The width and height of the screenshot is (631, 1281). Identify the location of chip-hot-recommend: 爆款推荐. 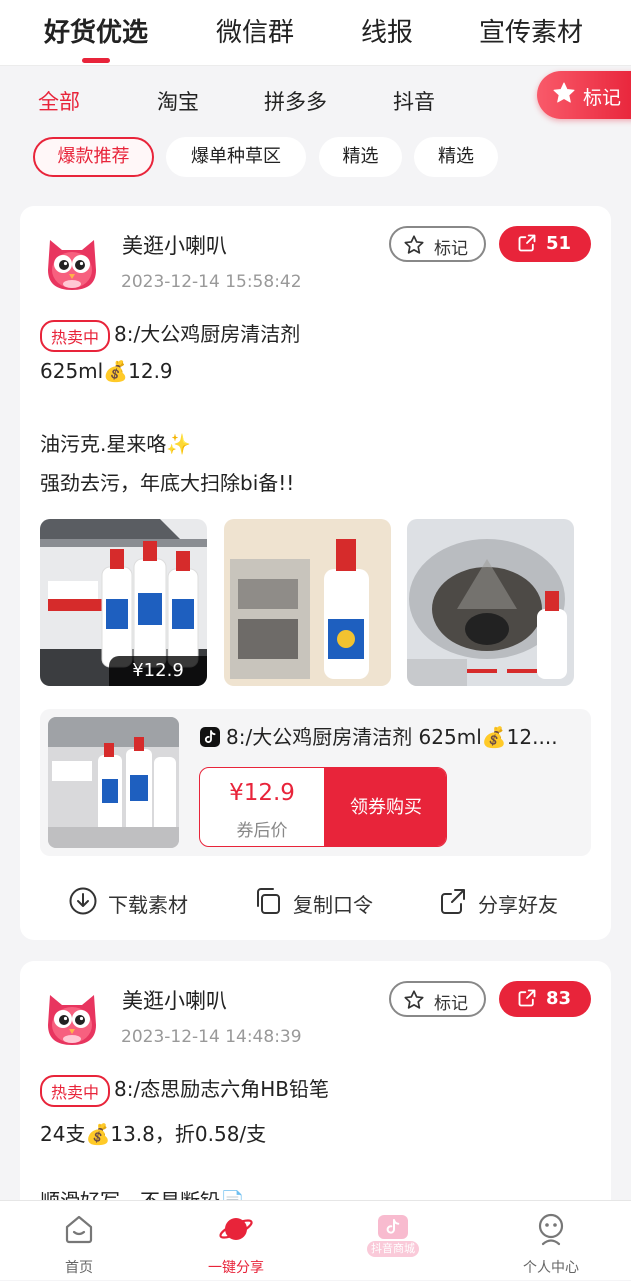
(93, 157).